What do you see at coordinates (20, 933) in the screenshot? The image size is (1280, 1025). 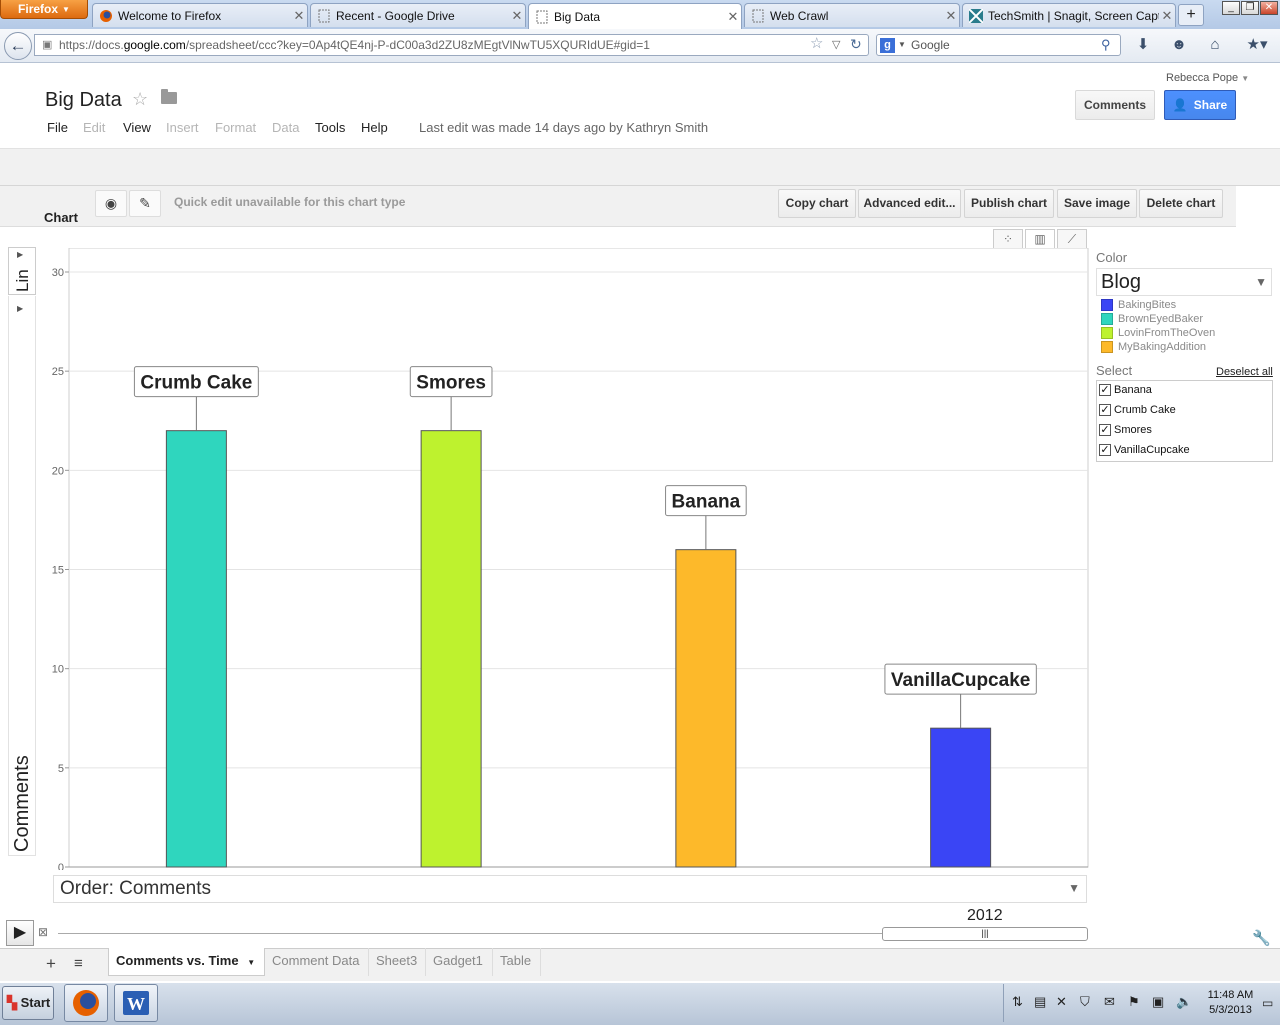 I see `play-button: ▶` at bounding box center [20, 933].